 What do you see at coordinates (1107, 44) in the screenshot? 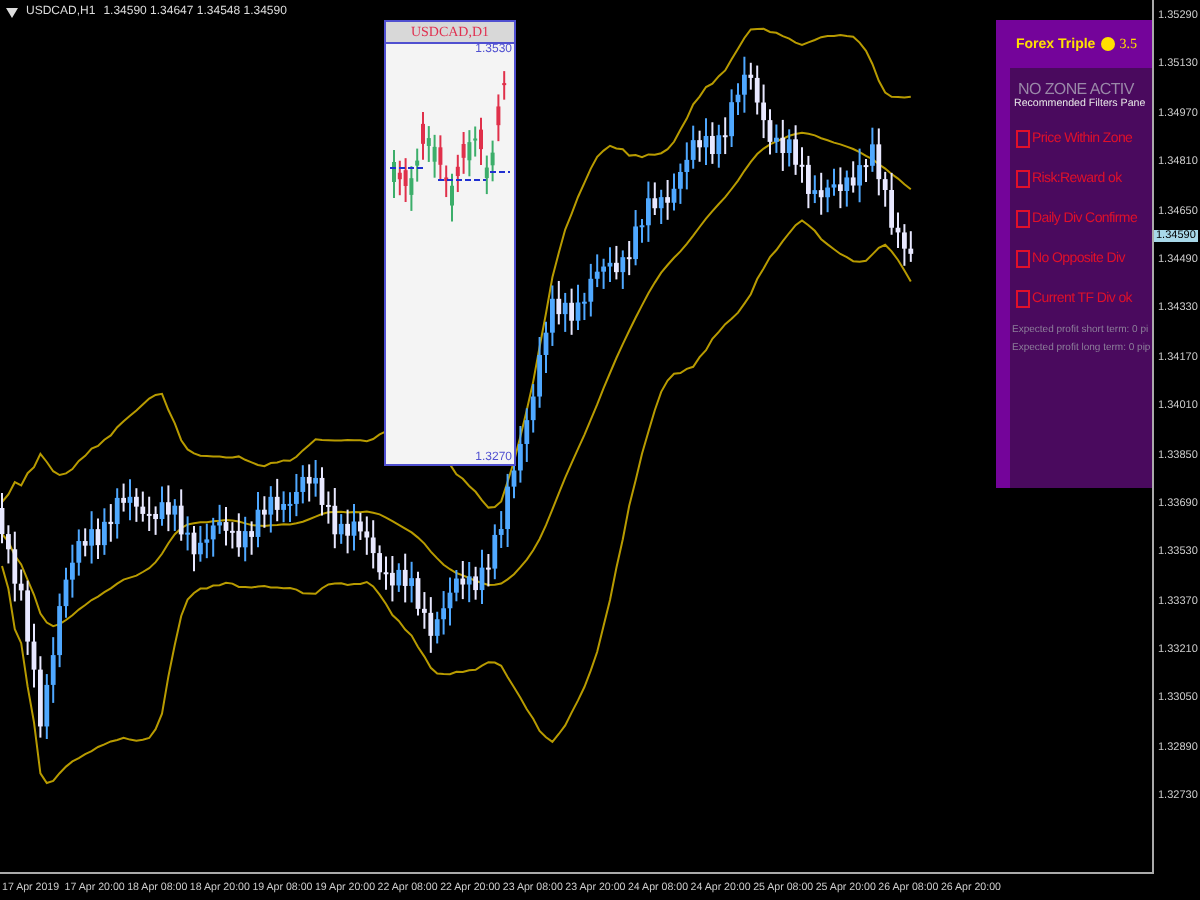
I see `logo-icon` at bounding box center [1107, 44].